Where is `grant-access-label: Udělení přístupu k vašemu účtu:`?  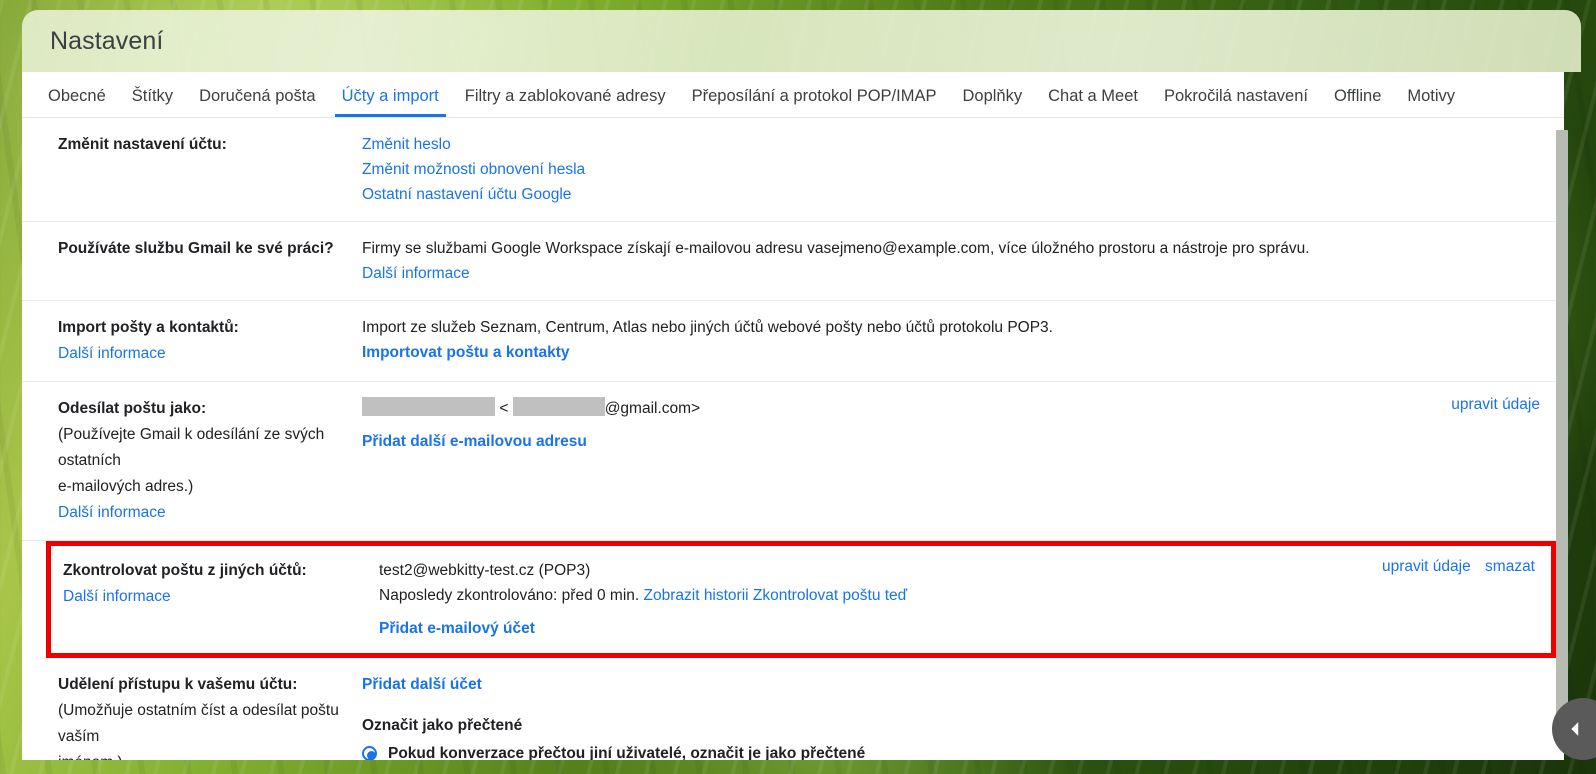
grant-access-label: Udělení přístupu k vašemu účtu: is located at coordinates (178, 684).